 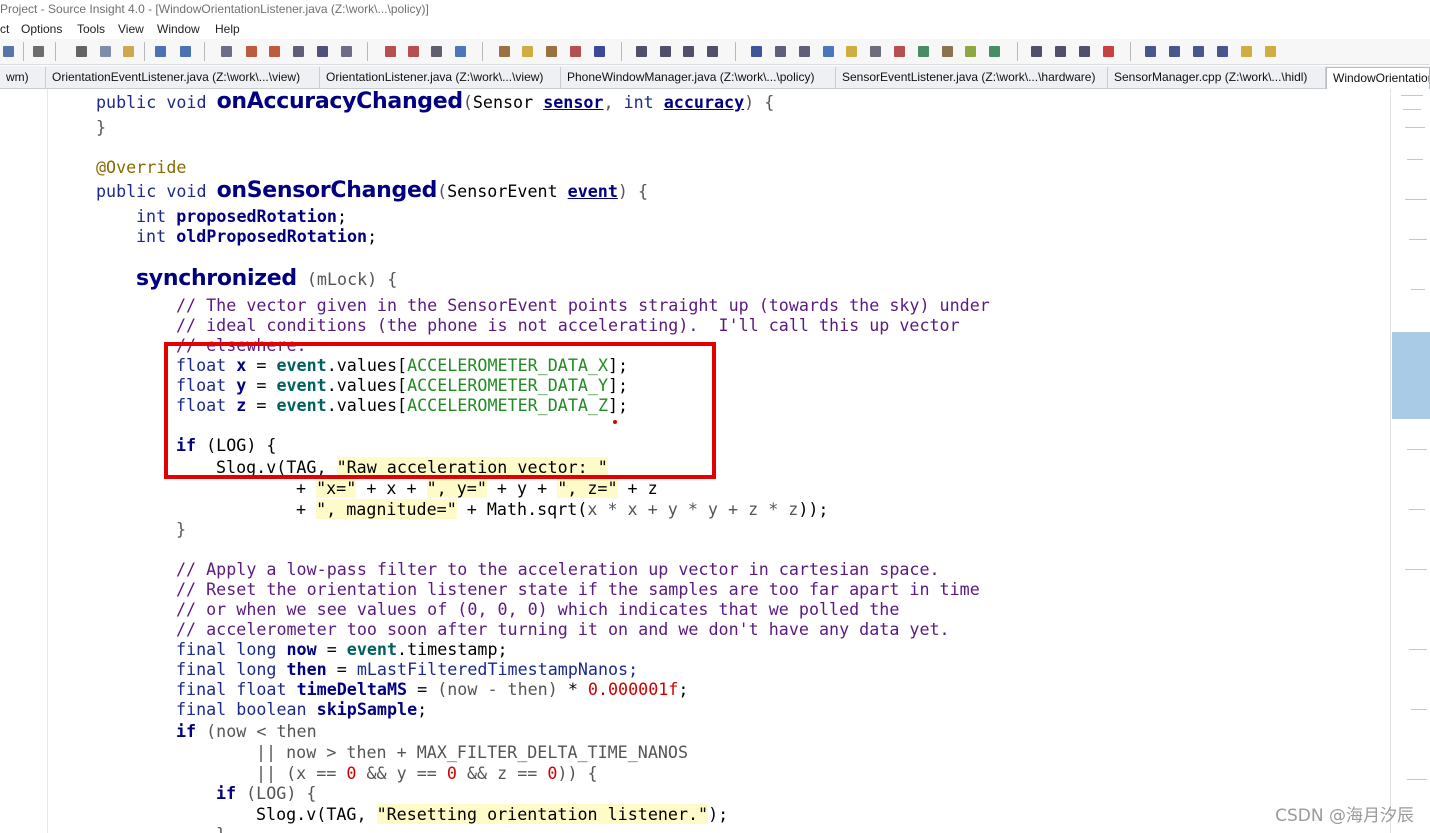 I want to click on relation-icon, so click(x=551, y=51).